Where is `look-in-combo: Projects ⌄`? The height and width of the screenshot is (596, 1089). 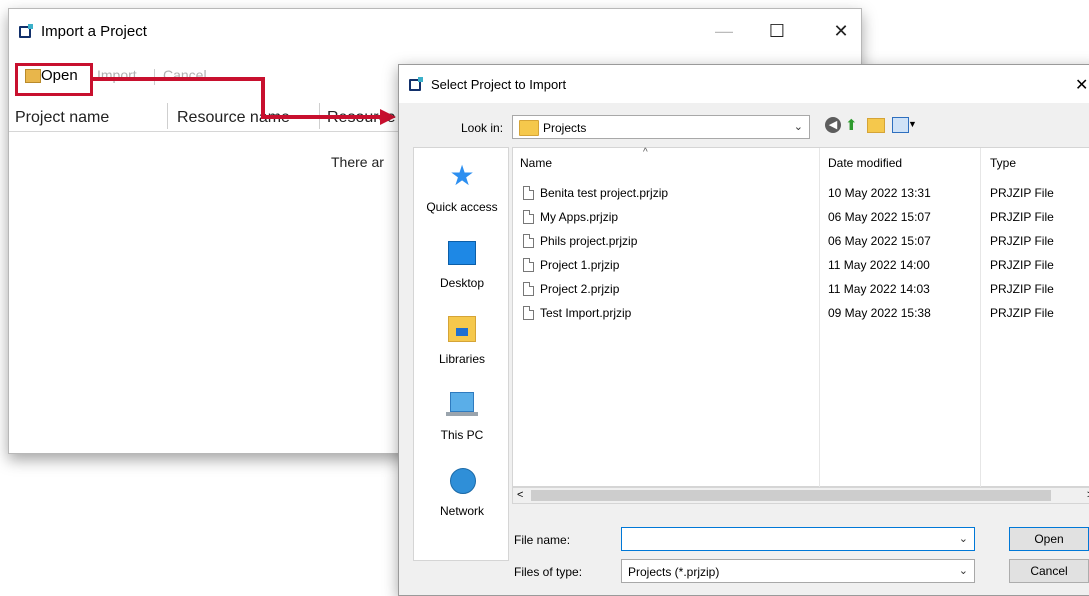
look-in-combo: Projects ⌄ is located at coordinates (661, 127).